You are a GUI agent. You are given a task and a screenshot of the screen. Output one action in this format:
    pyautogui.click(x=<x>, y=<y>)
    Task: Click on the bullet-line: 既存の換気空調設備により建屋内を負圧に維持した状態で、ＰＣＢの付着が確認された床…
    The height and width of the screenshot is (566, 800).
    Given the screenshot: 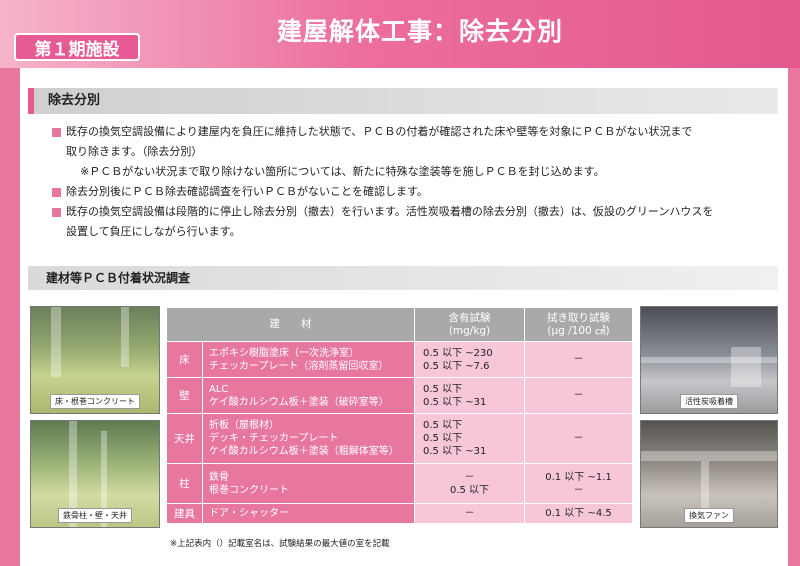 What is the action you would take?
    pyautogui.click(x=379, y=131)
    